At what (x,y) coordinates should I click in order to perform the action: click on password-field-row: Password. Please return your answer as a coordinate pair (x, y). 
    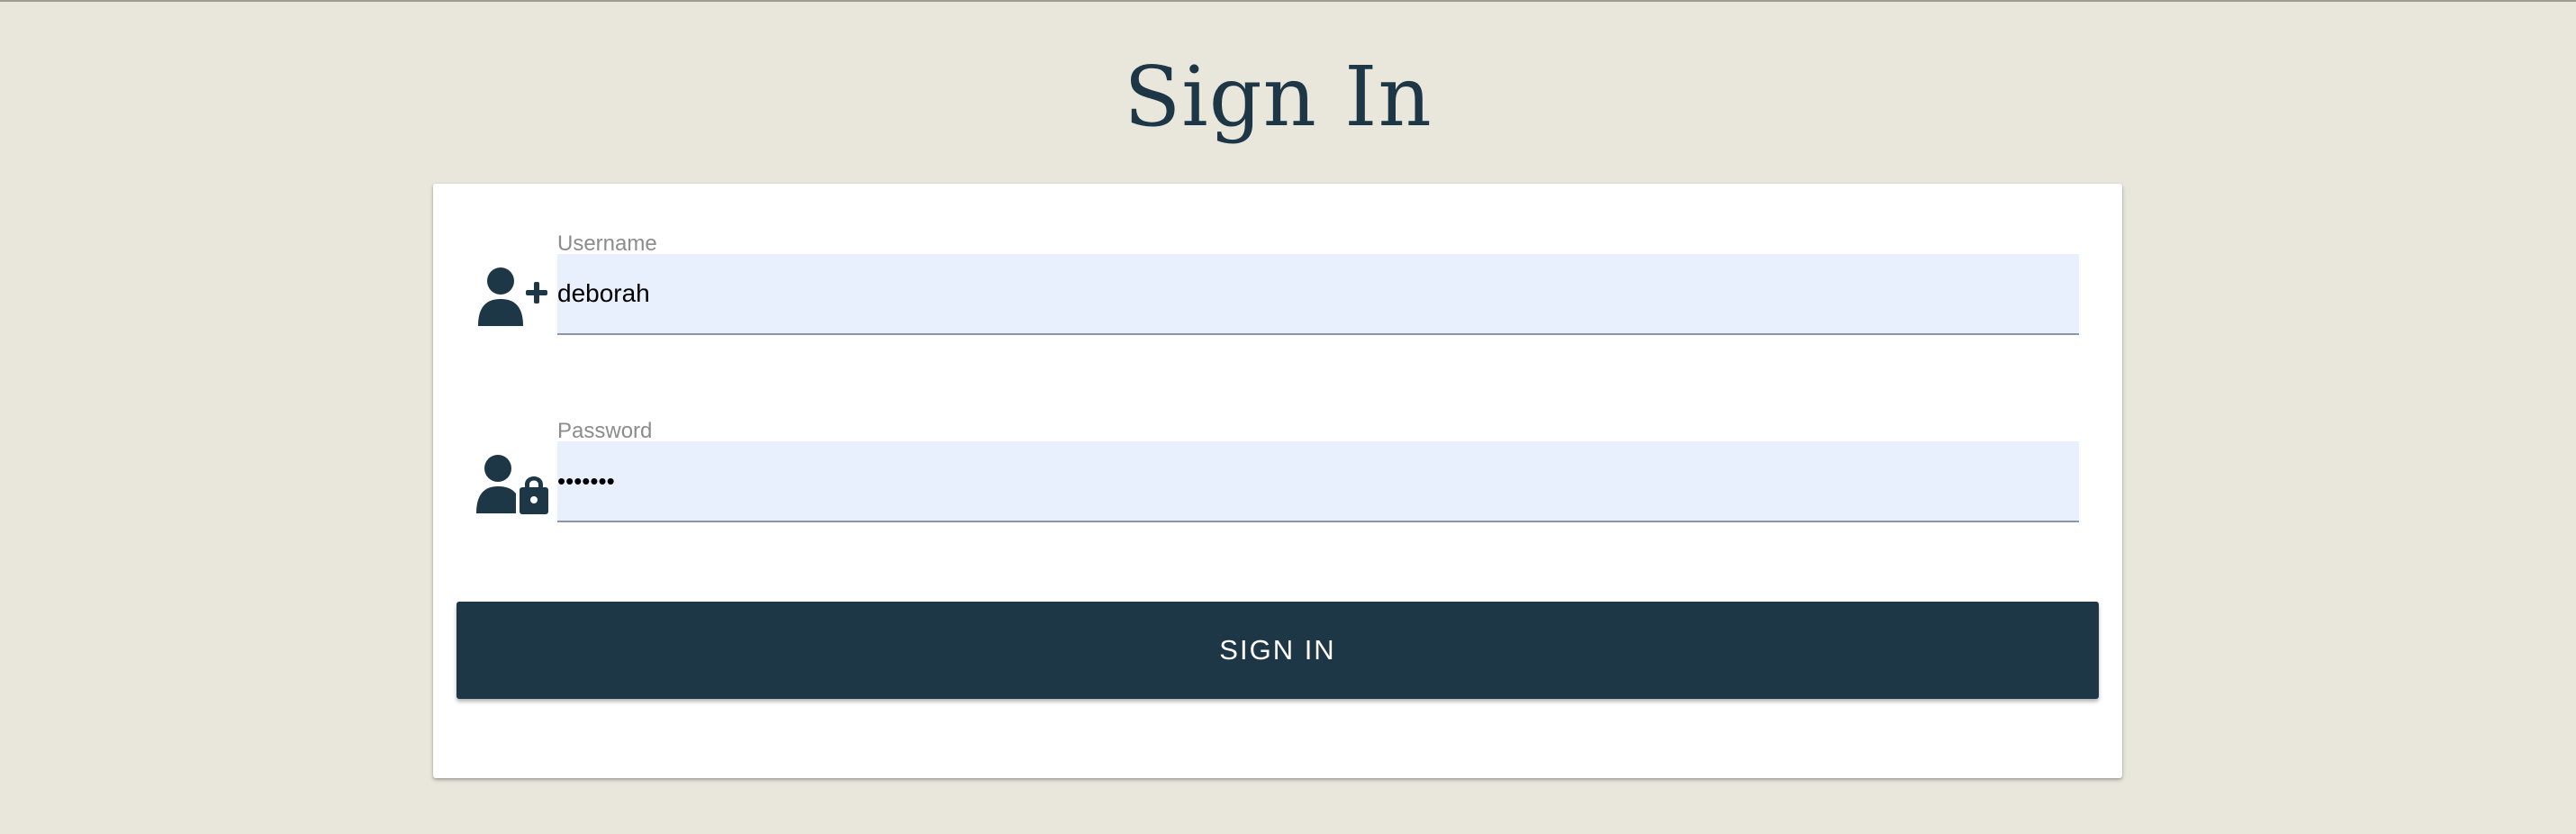
    Looking at the image, I should click on (1277, 481).